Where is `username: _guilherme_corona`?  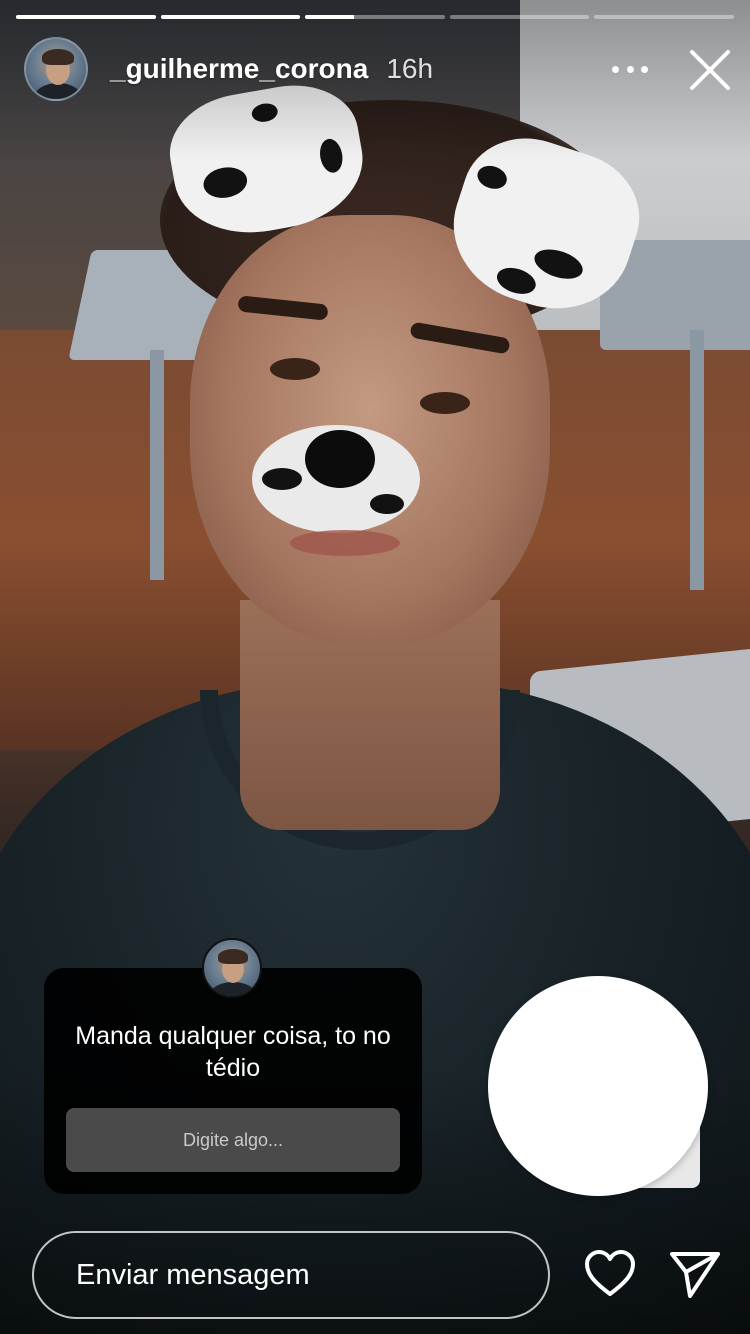 username: _guilherme_corona is located at coordinates (239, 69).